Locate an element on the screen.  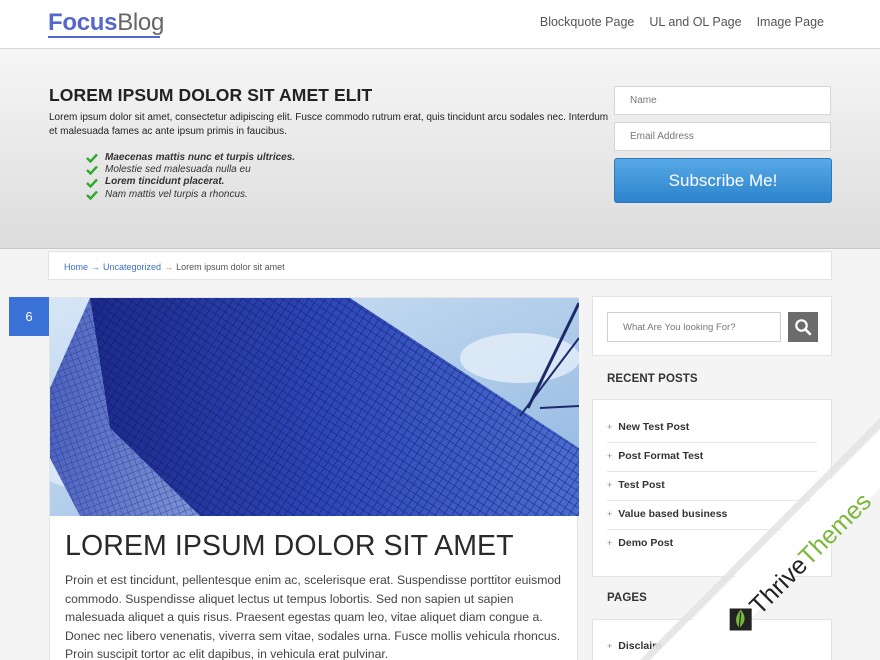
nav-item-image-page: Image Page is located at coordinates (790, 22).